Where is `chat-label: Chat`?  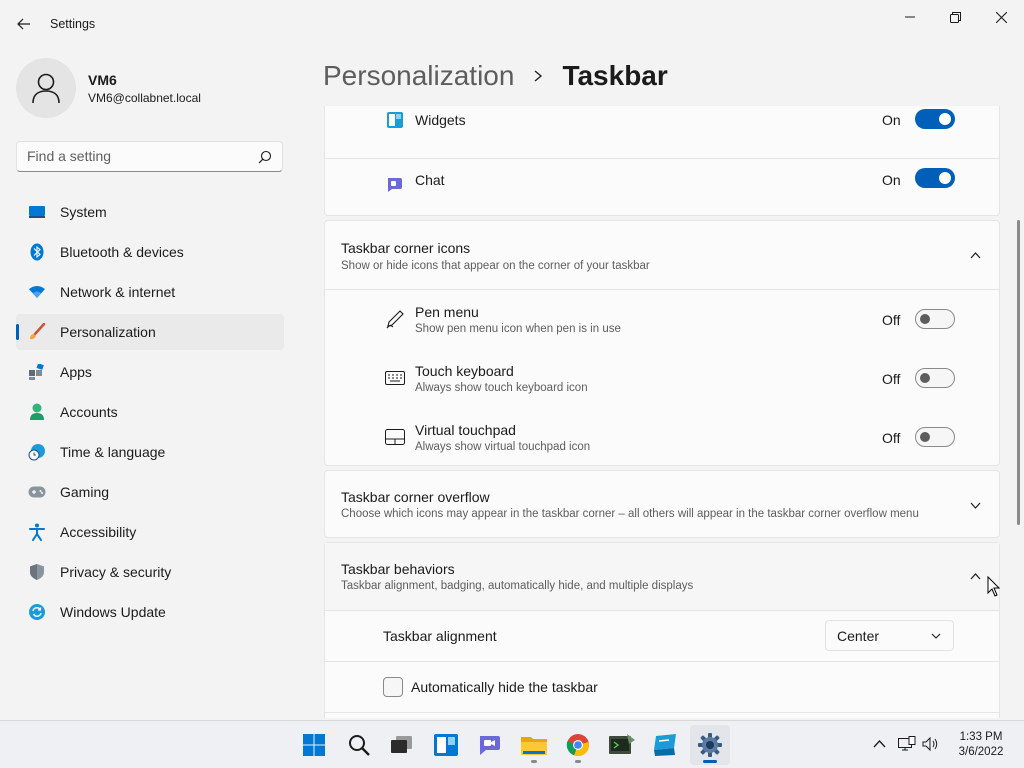 chat-label: Chat is located at coordinates (430, 180).